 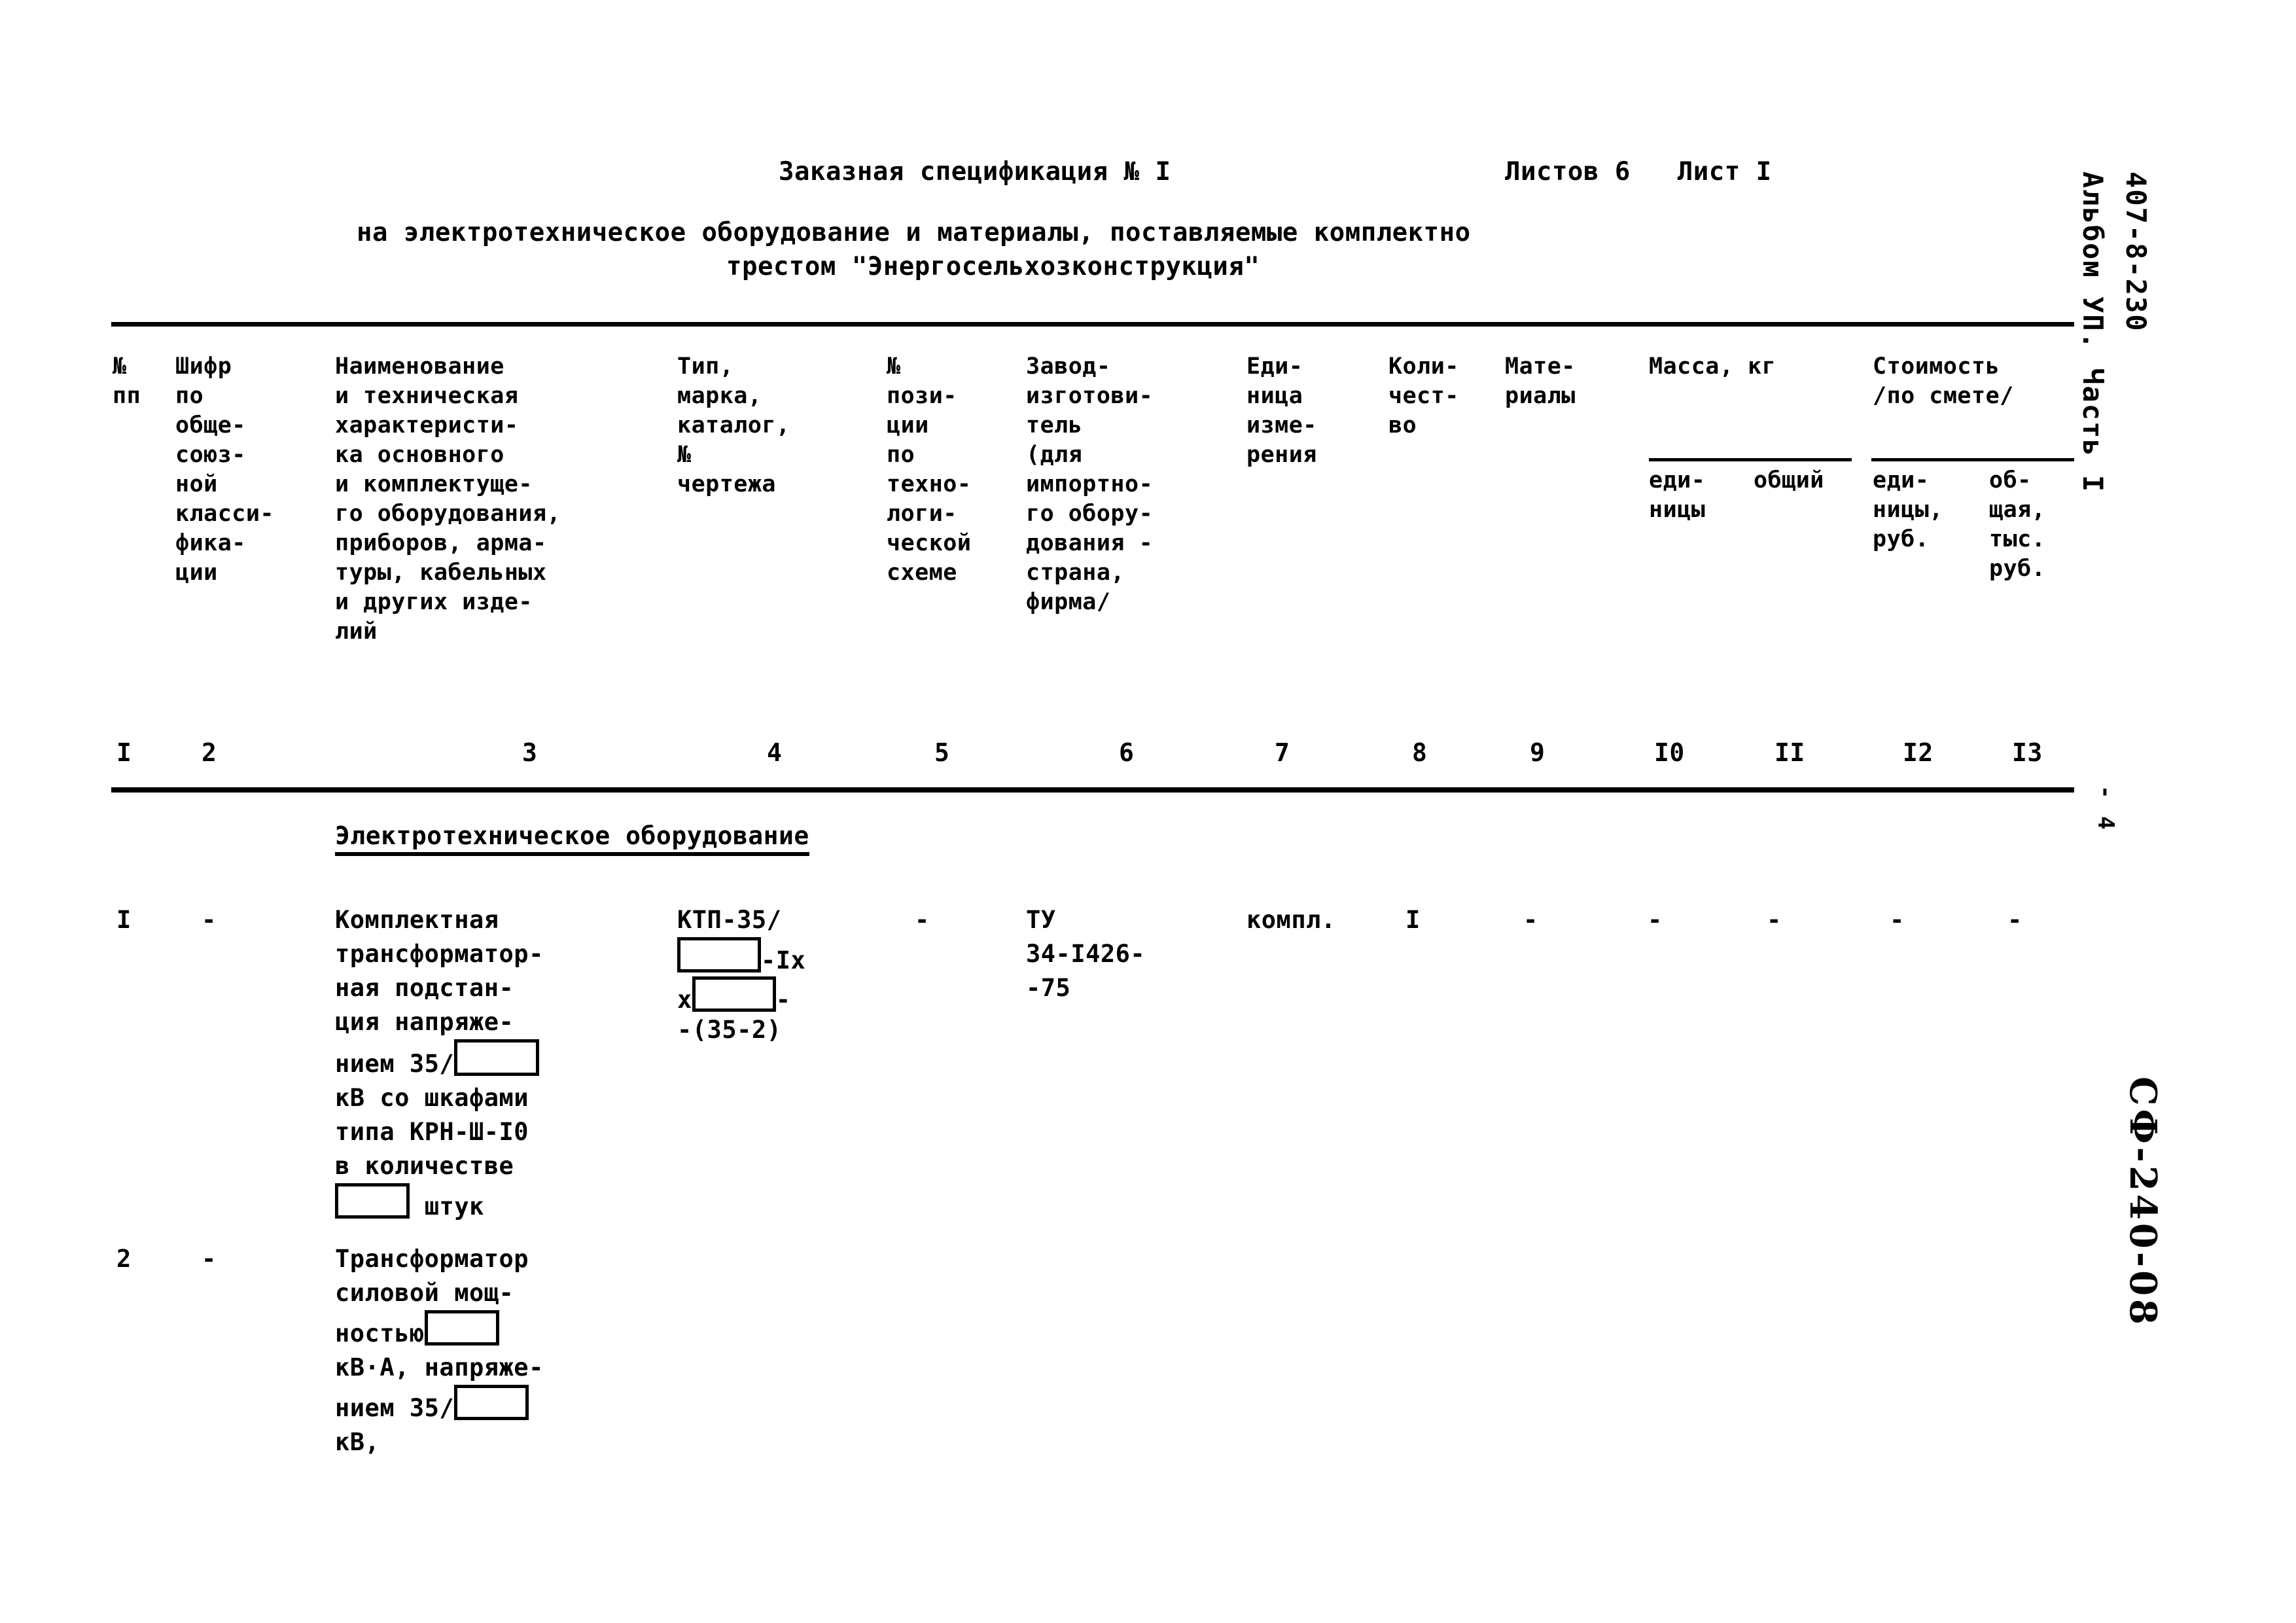 What do you see at coordinates (124, 752) in the screenshot?
I see `column-number-1: I` at bounding box center [124, 752].